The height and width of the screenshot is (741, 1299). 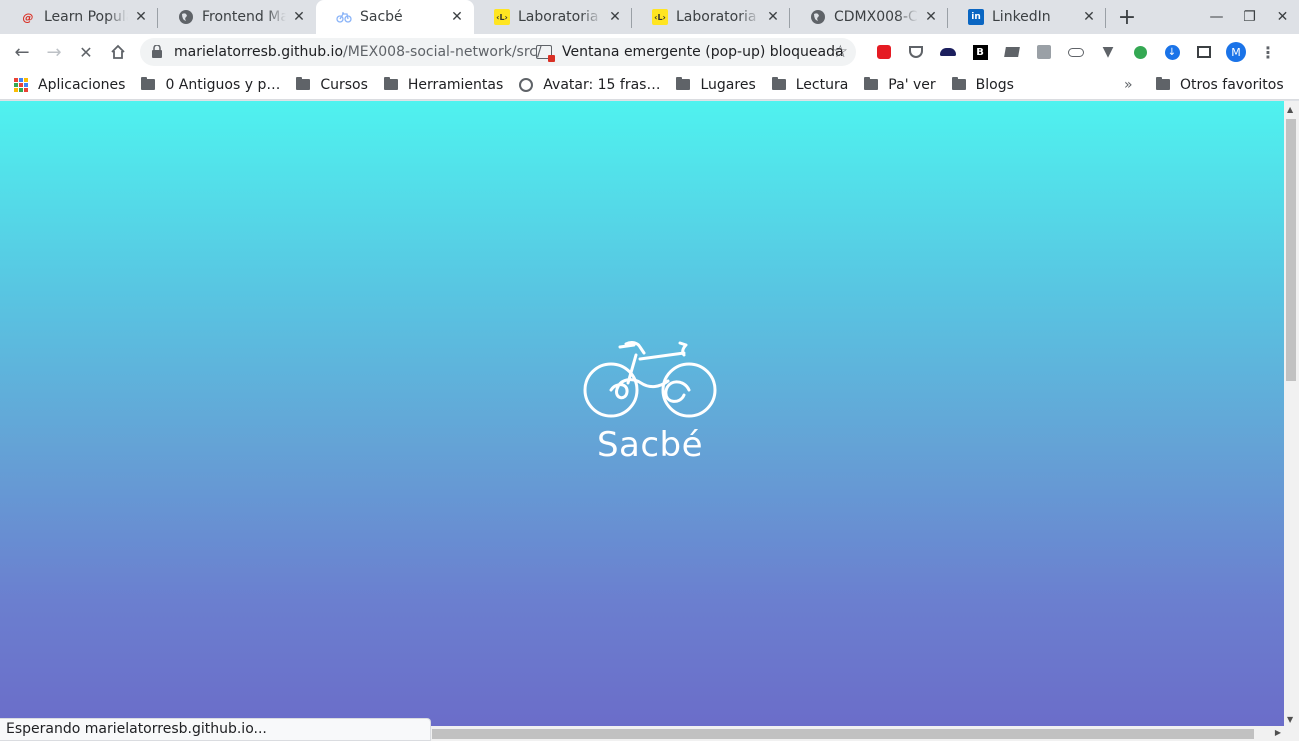 I want to click on cloud-extension-icon, so click(x=948, y=52).